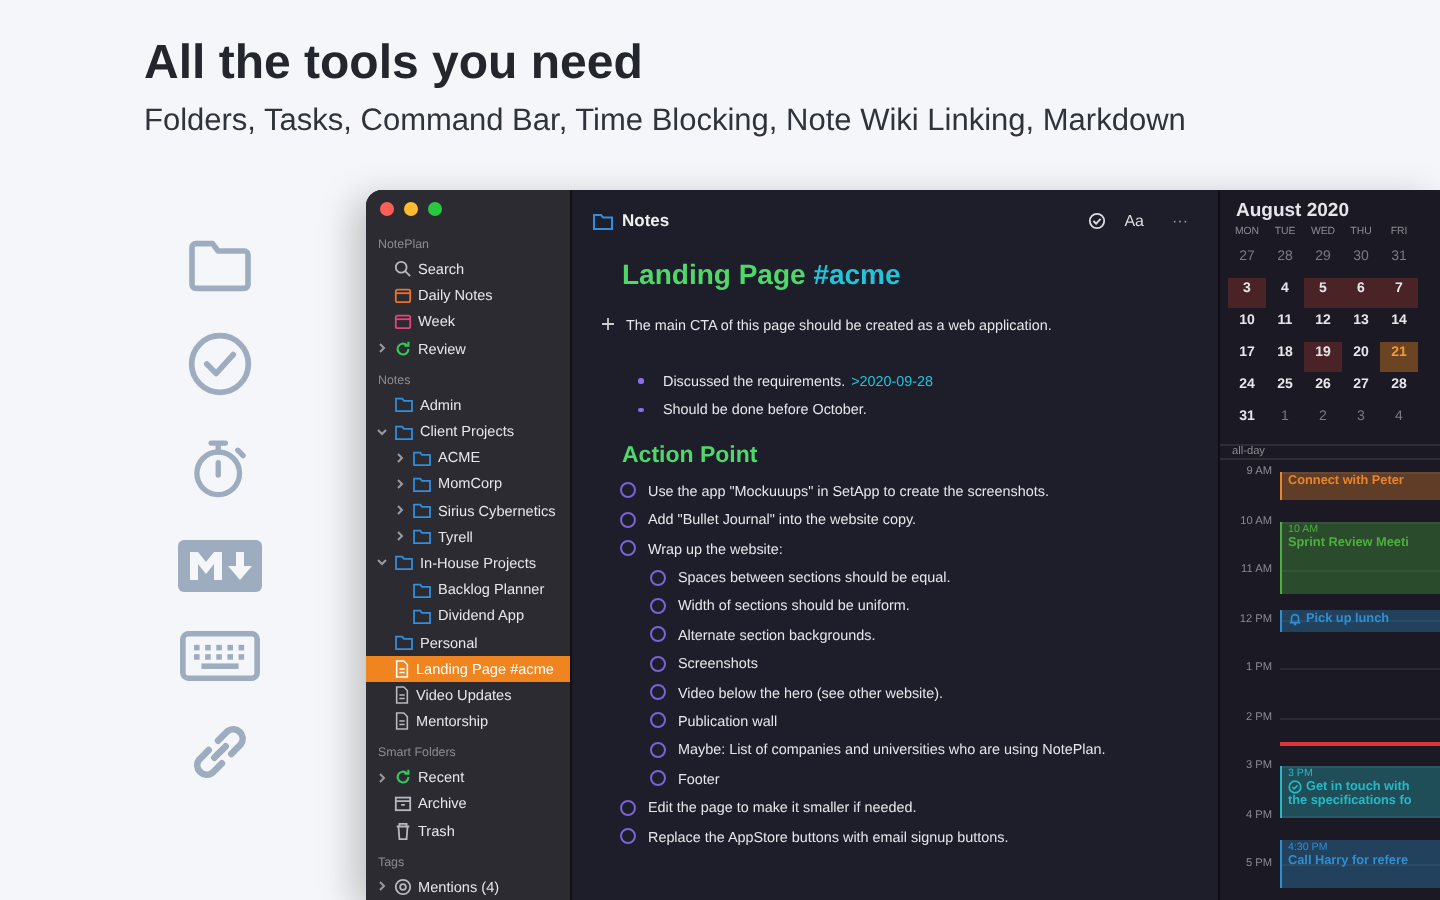 Image resolution: width=1440 pixels, height=900 pixels. I want to click on archive-box-icon, so click(403, 803).